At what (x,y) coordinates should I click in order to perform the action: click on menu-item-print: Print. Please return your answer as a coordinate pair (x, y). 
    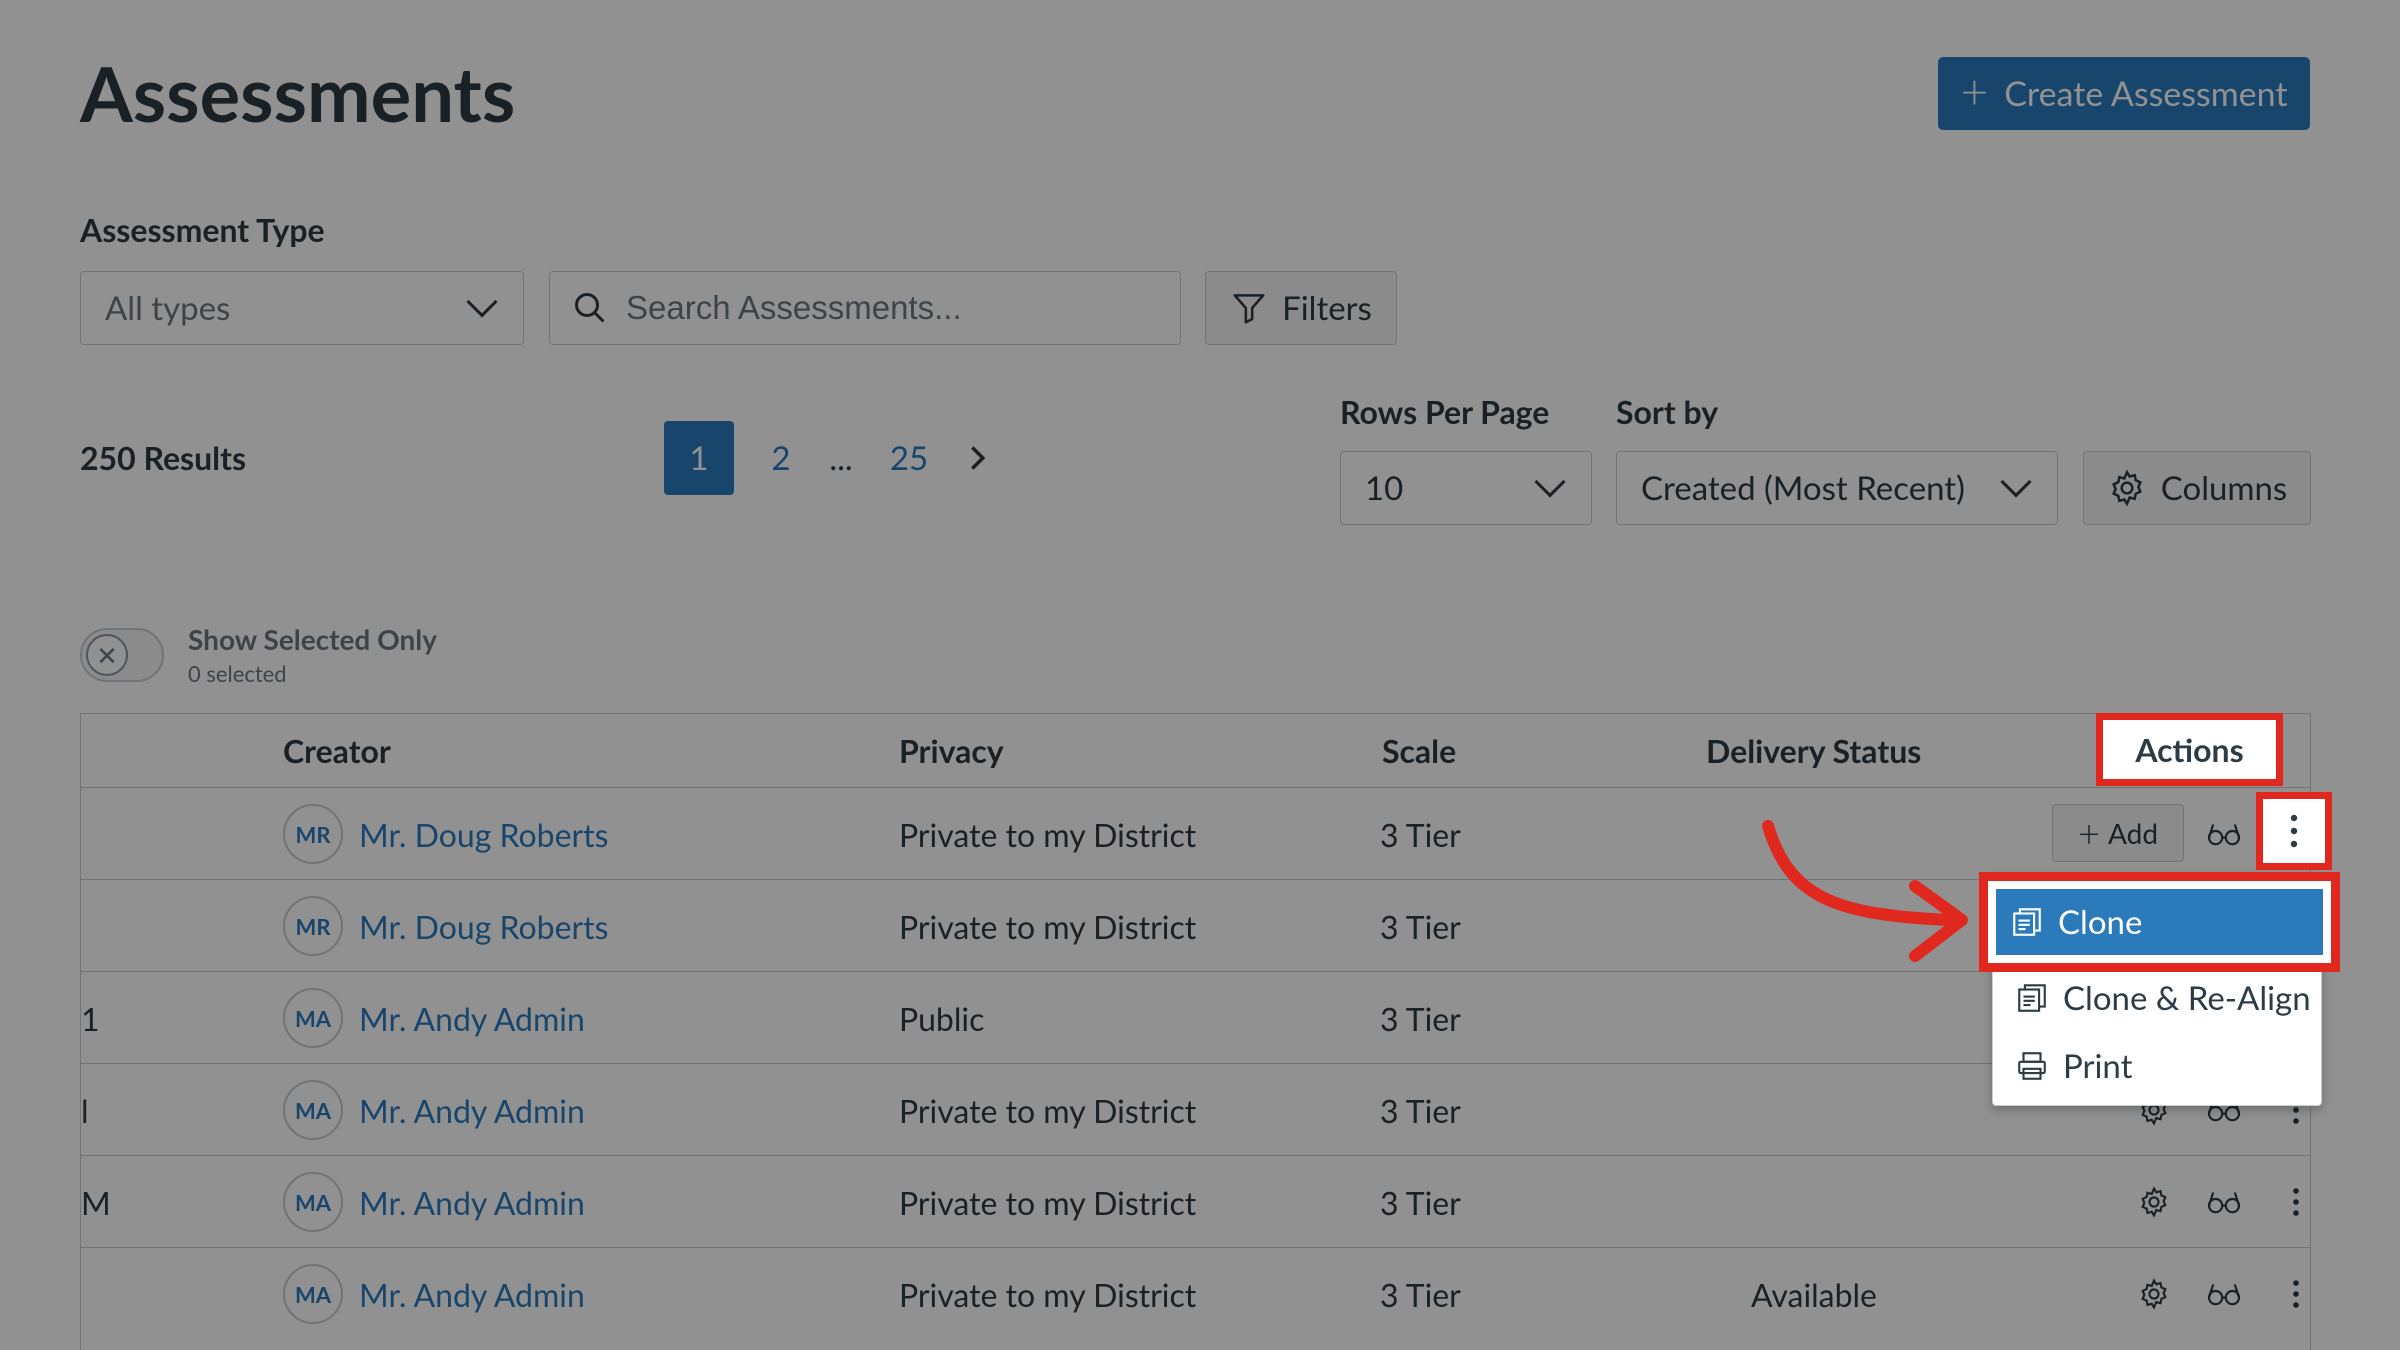
    Looking at the image, I should click on (2157, 1066).